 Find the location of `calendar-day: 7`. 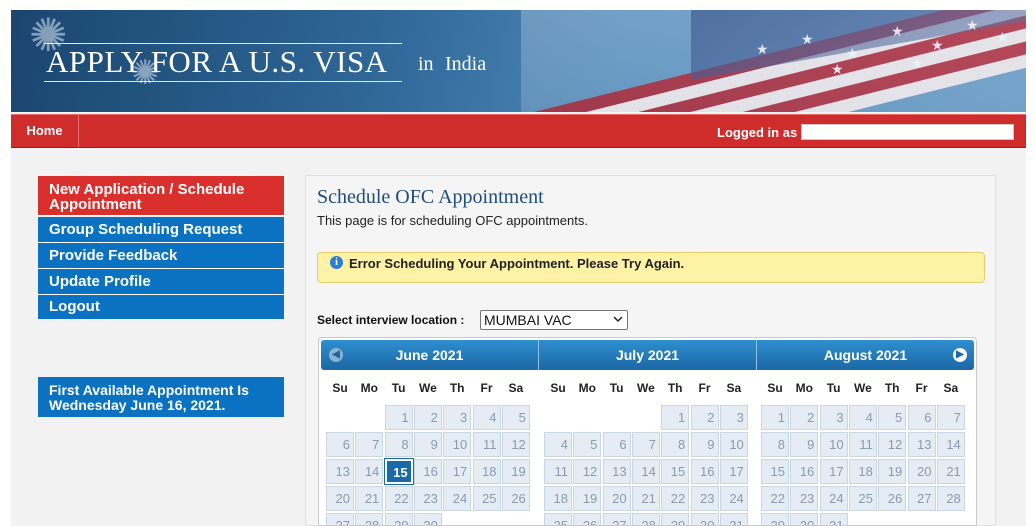

calendar-day: 7 is located at coordinates (645, 444).